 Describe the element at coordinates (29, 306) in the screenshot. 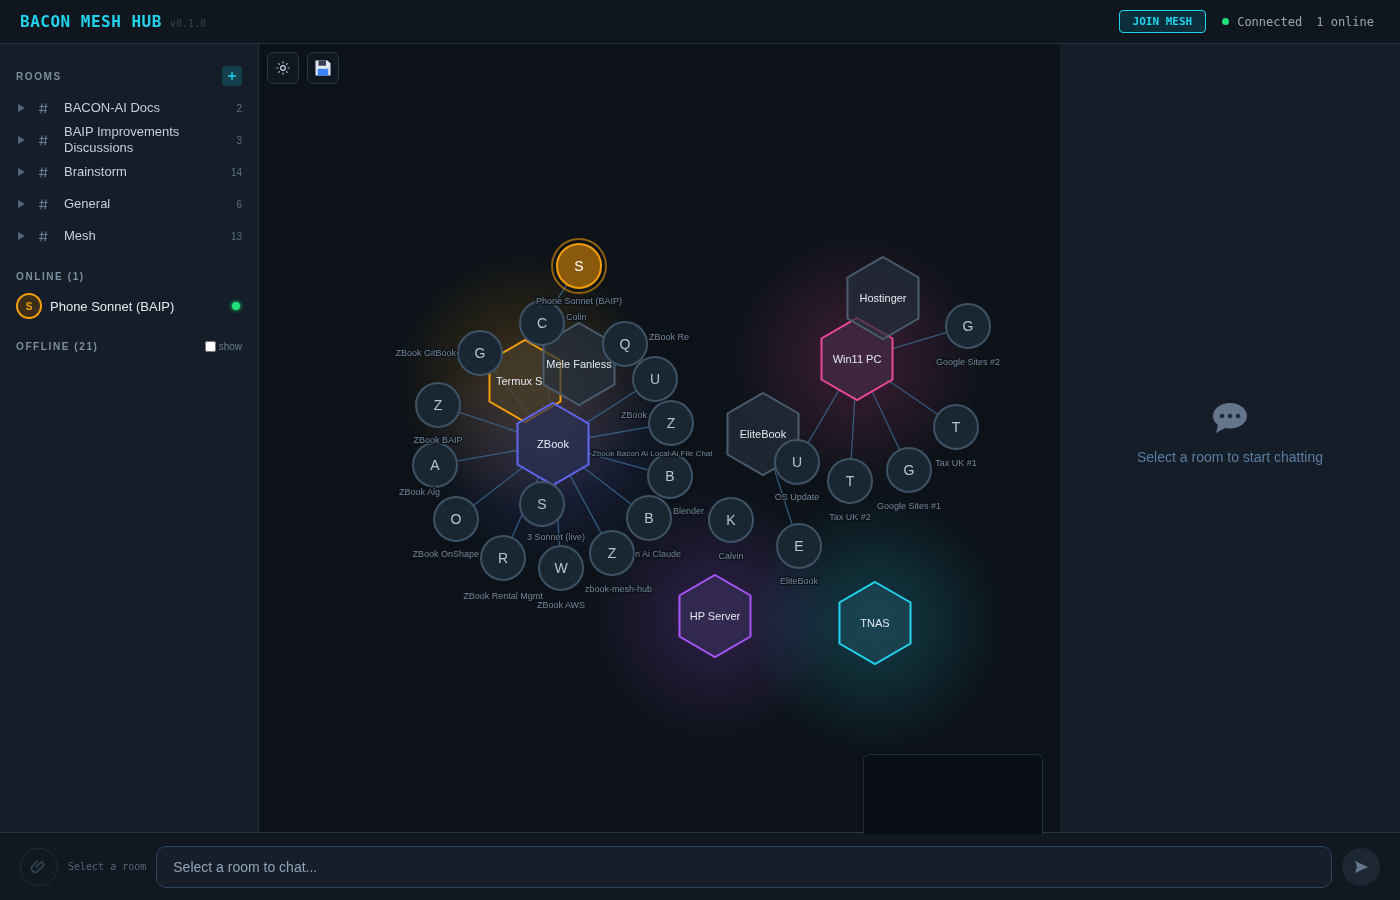

I see `user-avatar: S` at that location.